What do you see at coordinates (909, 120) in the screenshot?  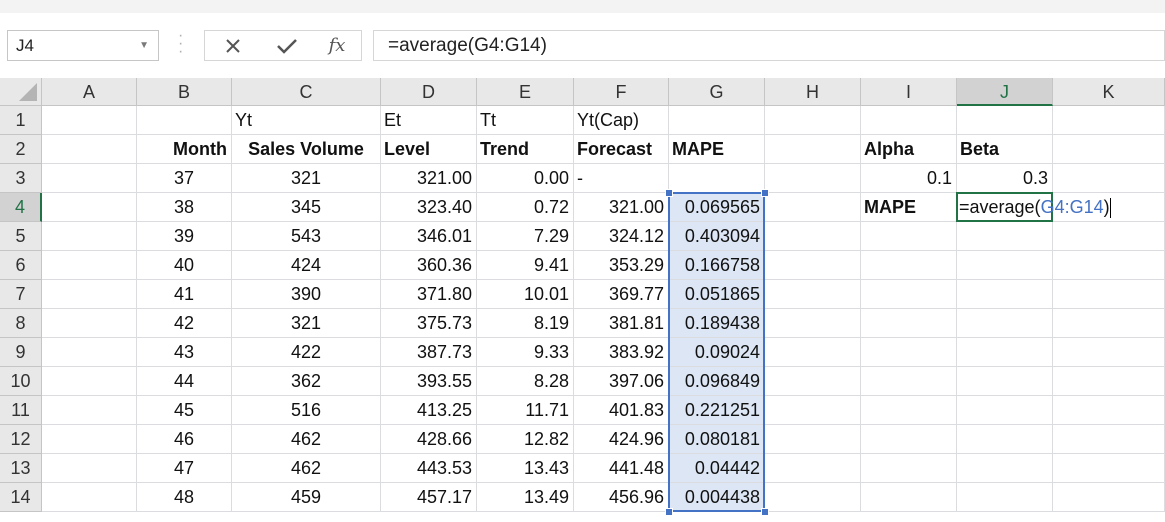 I see `cell-i1` at bounding box center [909, 120].